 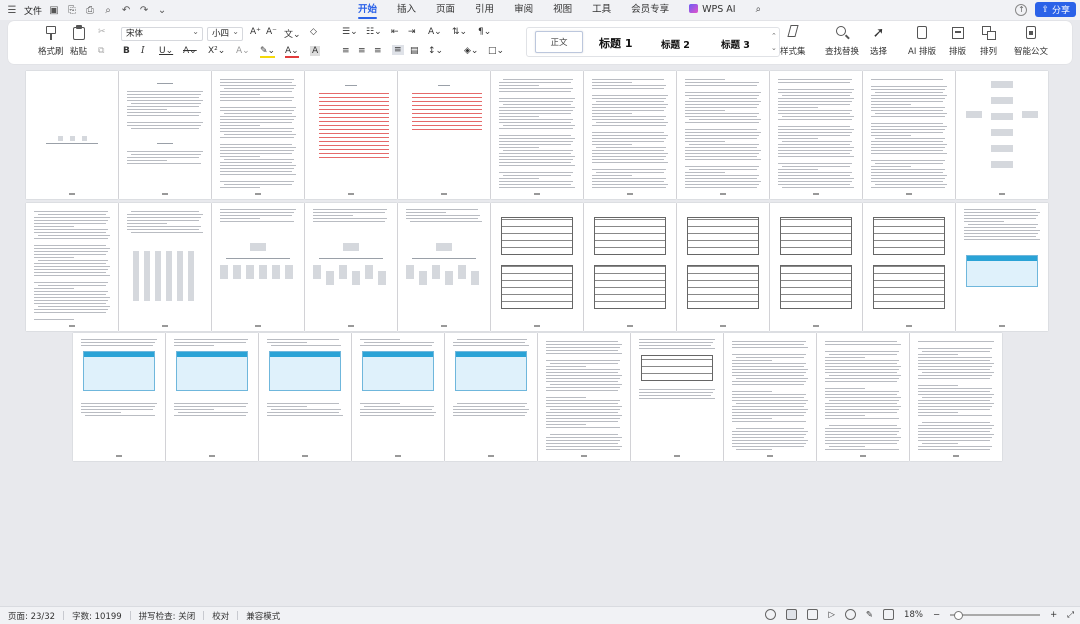 What do you see at coordinates (378, 51) in the screenshot?
I see `align-right-icon: ≡` at bounding box center [378, 51].